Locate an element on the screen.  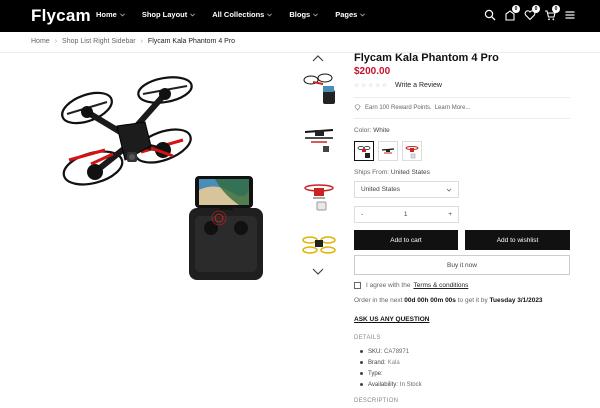
heart-icon: 0 is located at coordinates (532, 13).